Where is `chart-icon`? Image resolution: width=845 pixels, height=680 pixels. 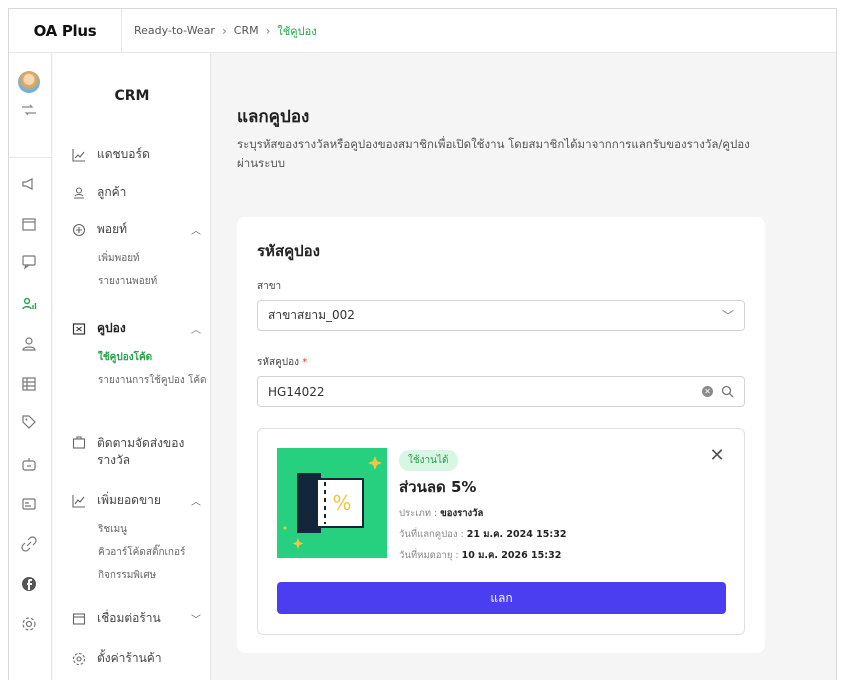 chart-icon is located at coordinates (79, 155).